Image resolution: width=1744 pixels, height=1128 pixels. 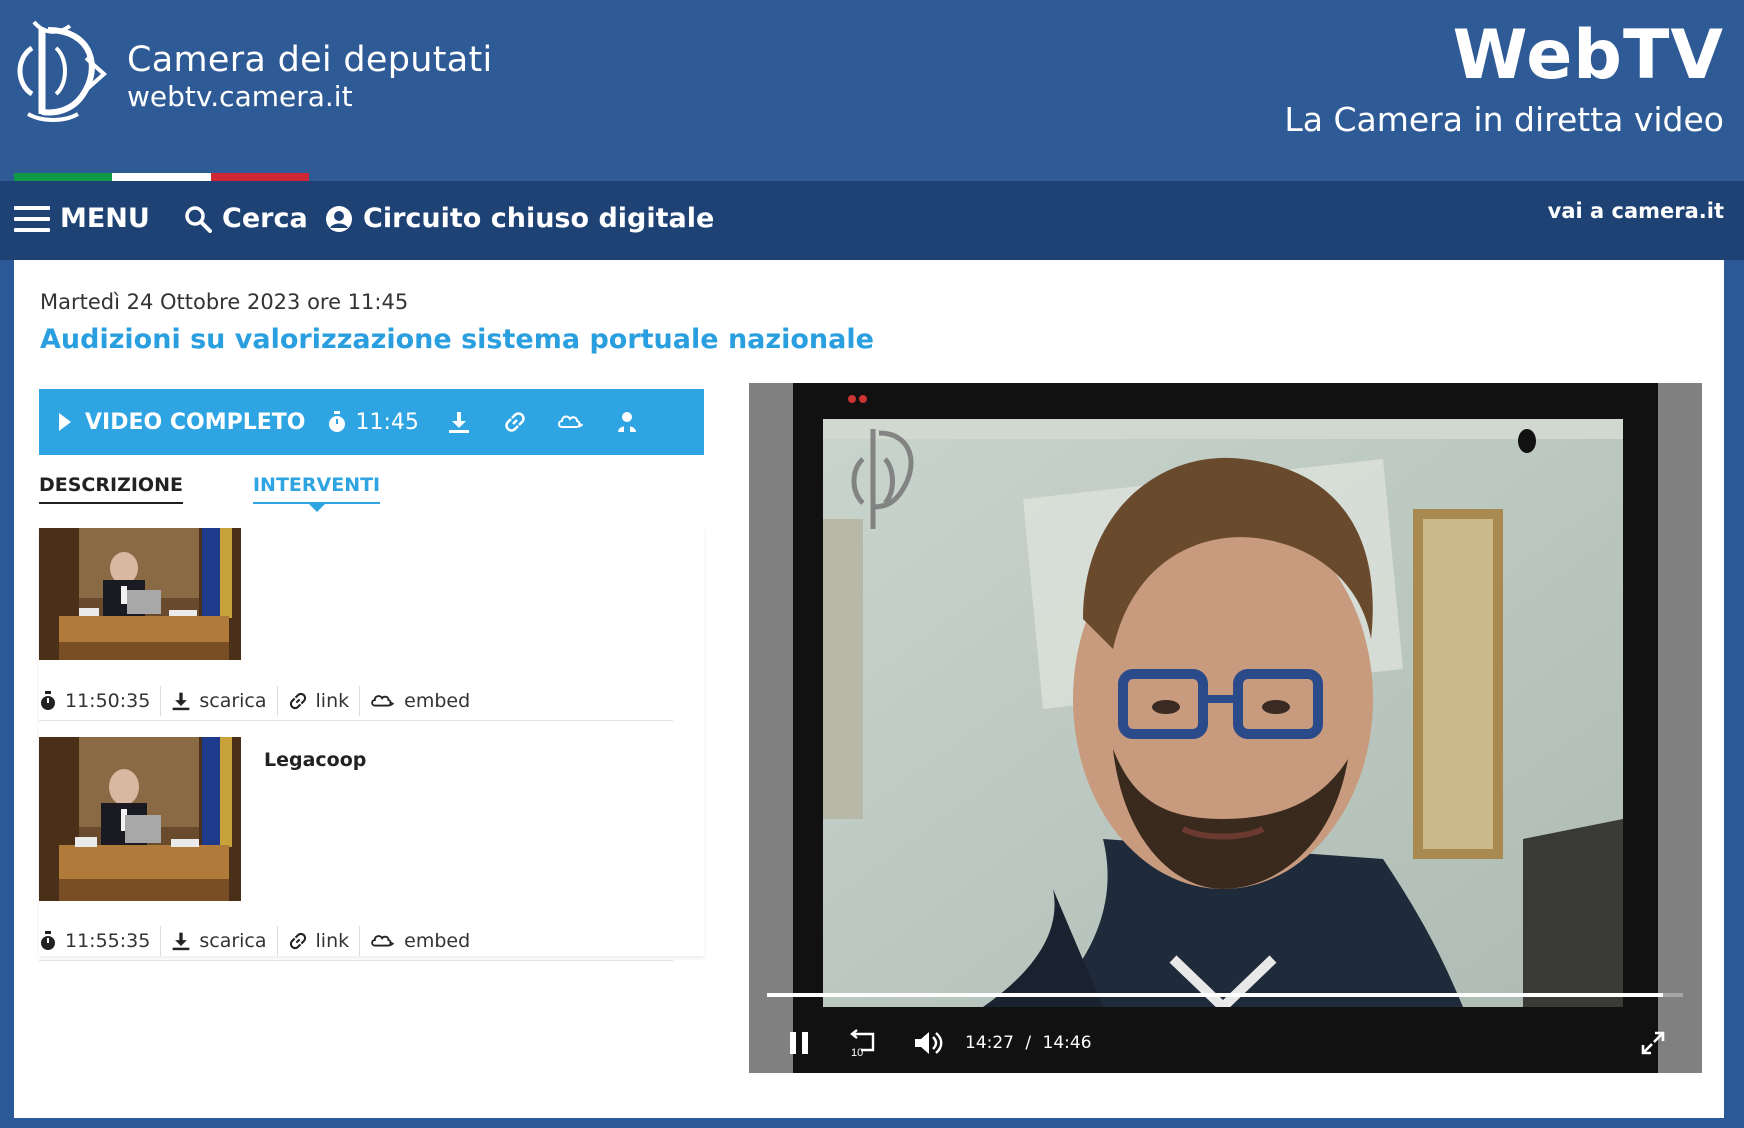 What do you see at coordinates (1504, 119) in the screenshot?
I see `webtv-brand-subtitle: La Camera in diretta video` at bounding box center [1504, 119].